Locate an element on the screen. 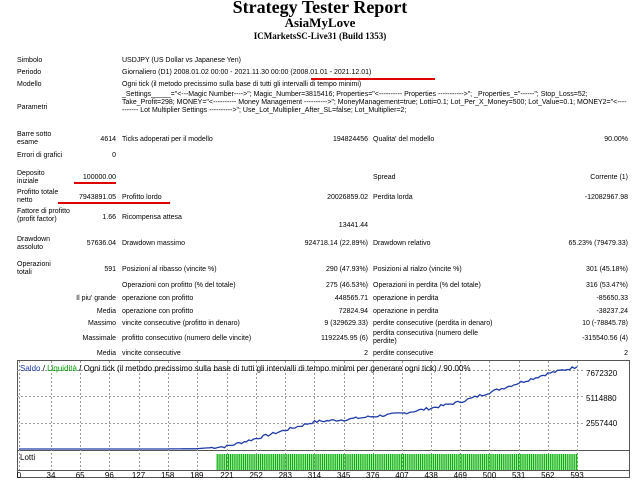 The height and width of the screenshot is (480, 640). label-op-perd: Operazioni in perdita (% del totale) is located at coordinates (427, 285).